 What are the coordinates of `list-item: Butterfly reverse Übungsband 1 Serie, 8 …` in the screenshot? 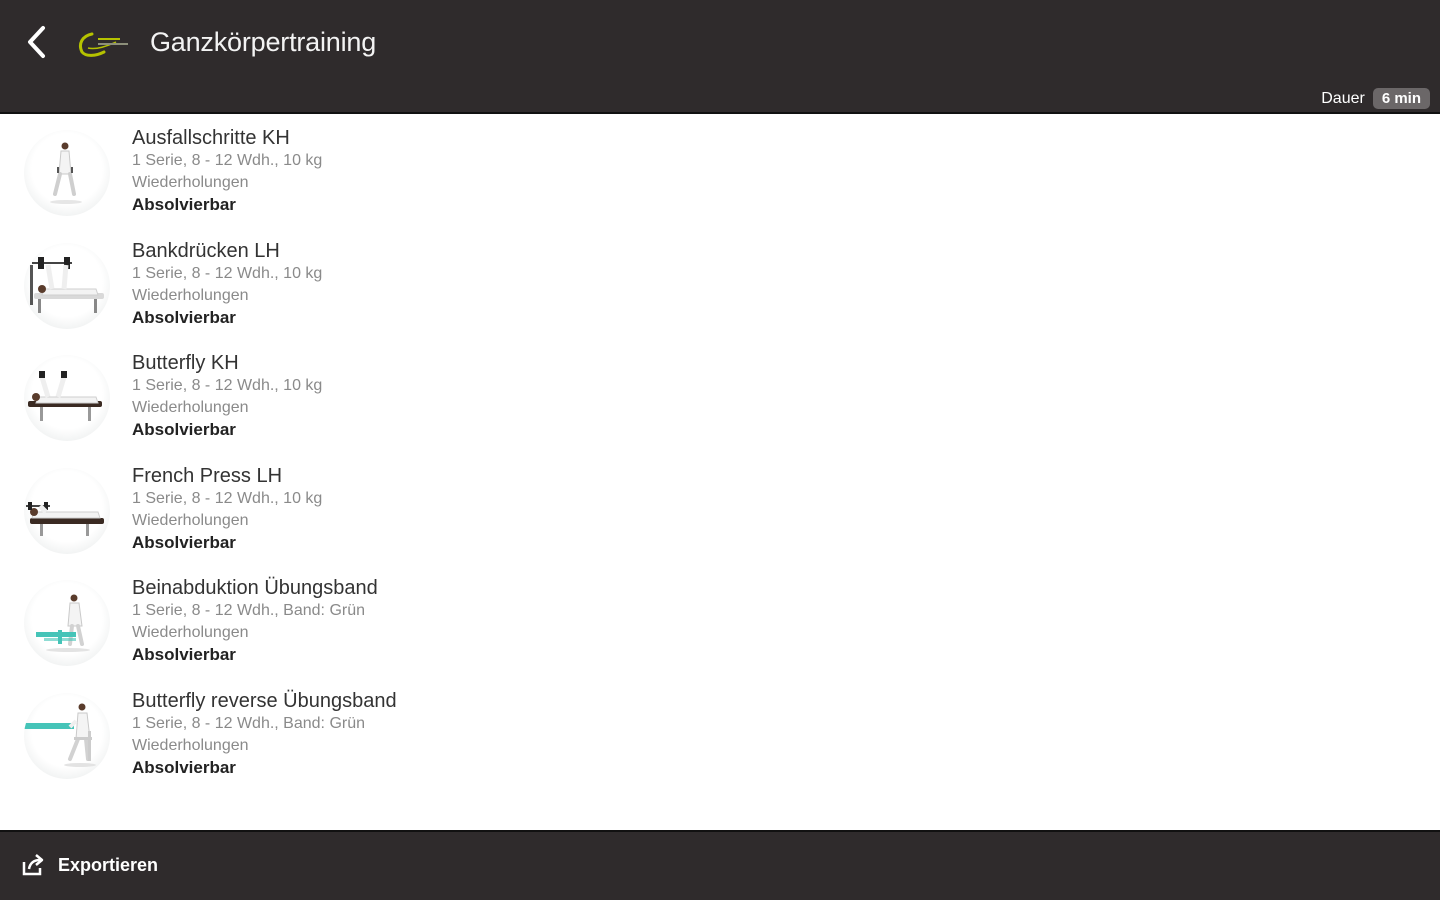 It's located at (720, 735).